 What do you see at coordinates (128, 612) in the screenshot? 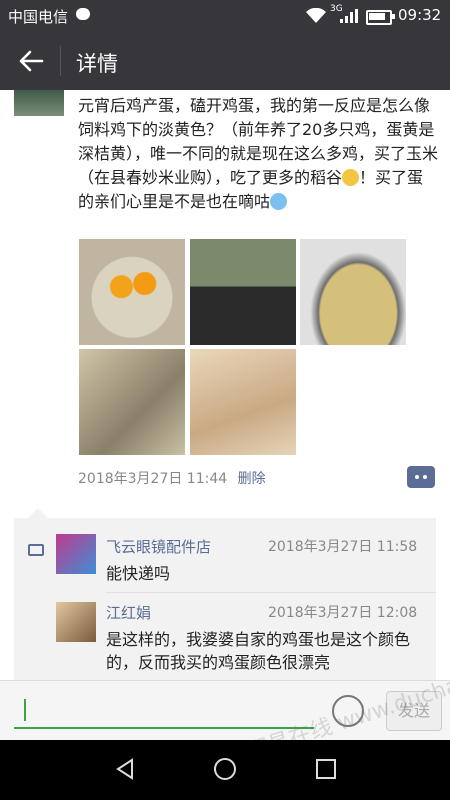
I see `commenter-name: 江红娟` at bounding box center [128, 612].